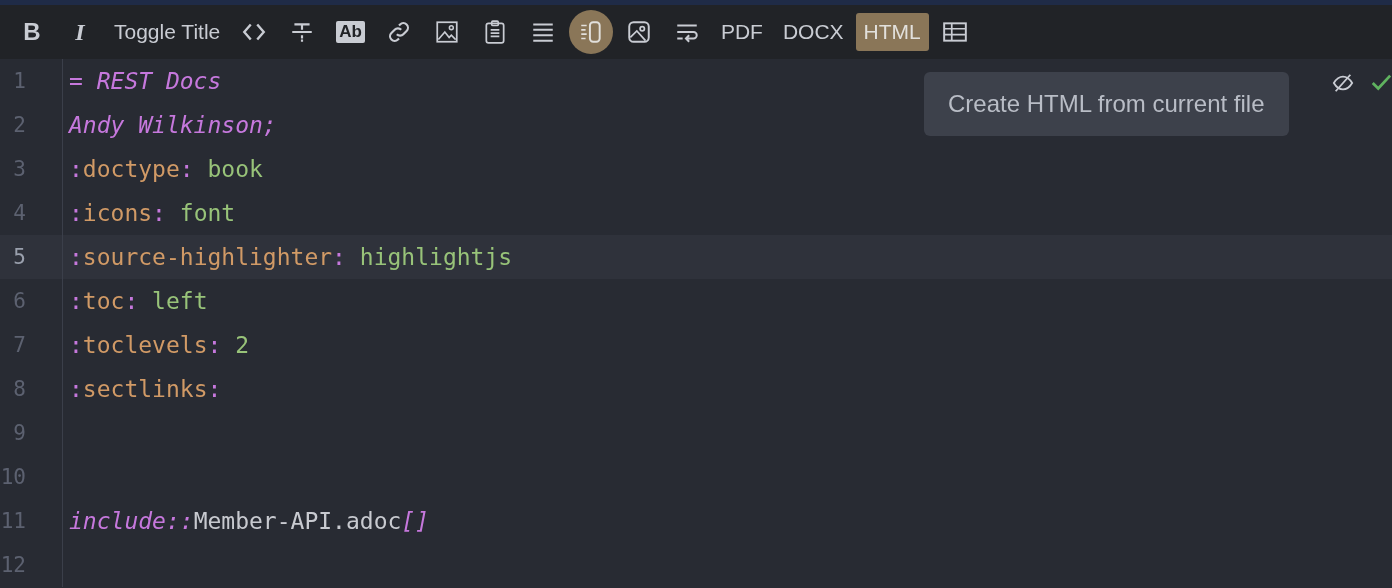  I want to click on toolbar-button: DOCX, so click(813, 32).